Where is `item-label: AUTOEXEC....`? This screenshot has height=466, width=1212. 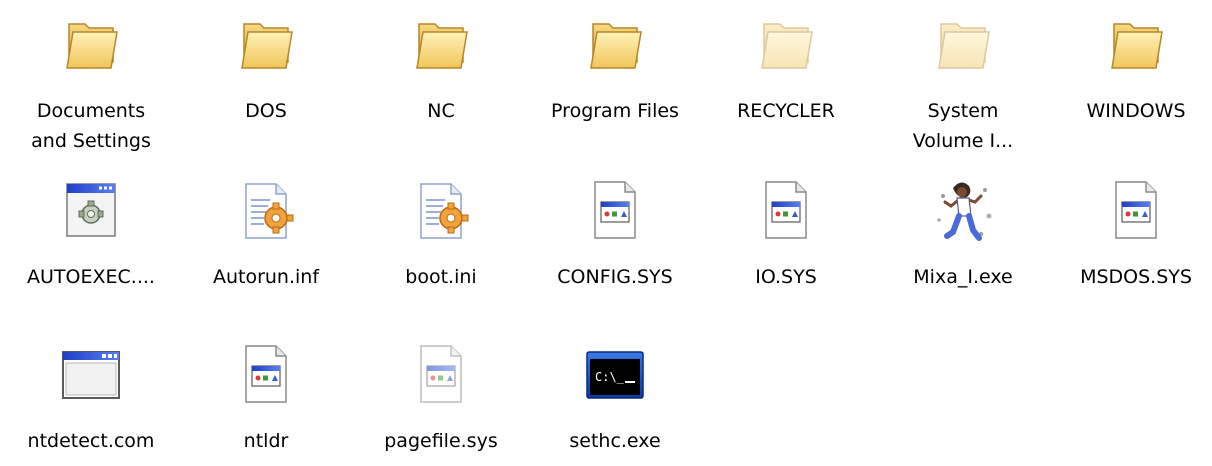 item-label: AUTOEXEC.... is located at coordinates (91, 277).